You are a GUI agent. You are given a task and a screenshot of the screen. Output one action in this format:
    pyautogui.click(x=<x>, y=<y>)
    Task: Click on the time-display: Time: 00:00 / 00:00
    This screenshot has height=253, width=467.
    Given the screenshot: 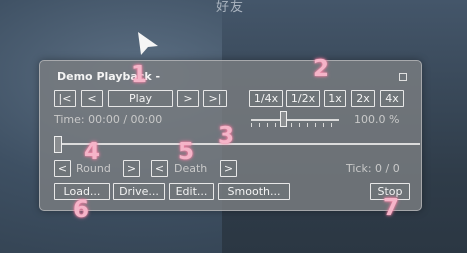 What is the action you would take?
    pyautogui.click(x=108, y=119)
    